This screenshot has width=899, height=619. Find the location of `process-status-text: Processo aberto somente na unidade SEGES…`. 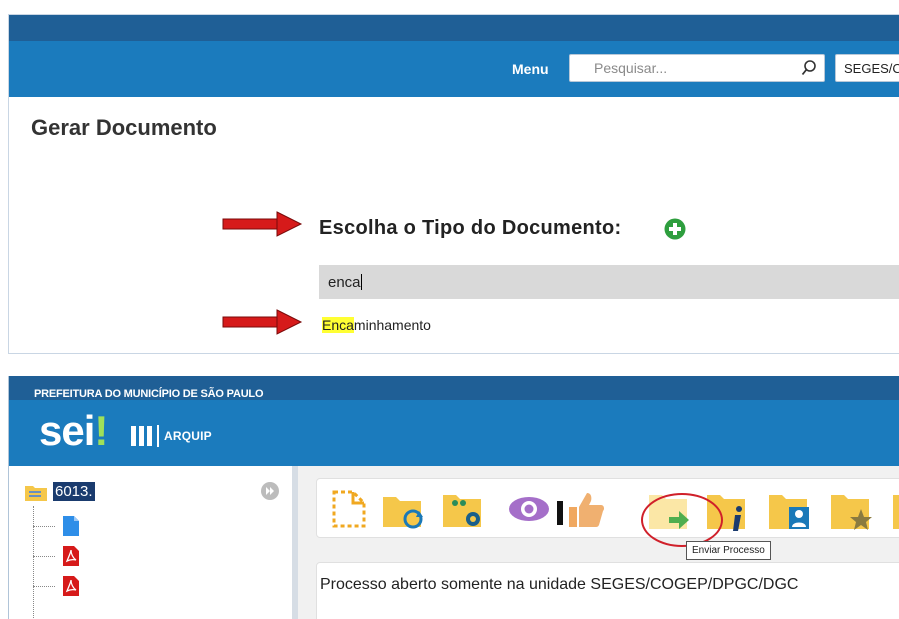

process-status-text: Processo aberto somente na unidade SEGES… is located at coordinates (559, 584).